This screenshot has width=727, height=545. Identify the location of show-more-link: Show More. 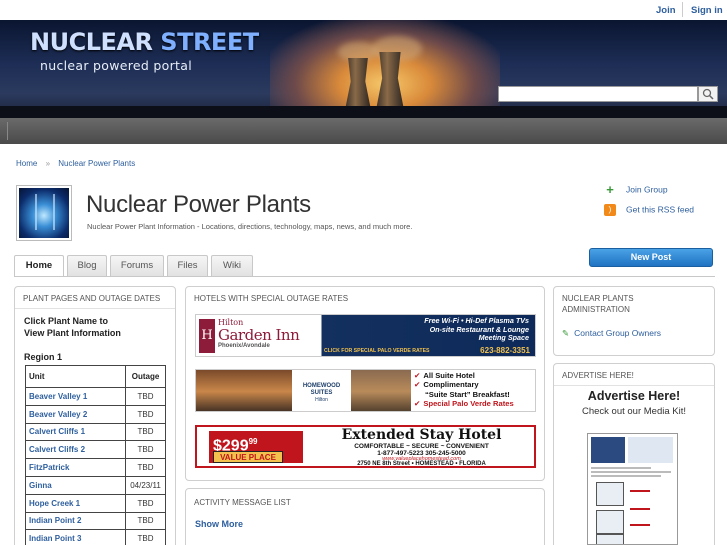
(219, 524).